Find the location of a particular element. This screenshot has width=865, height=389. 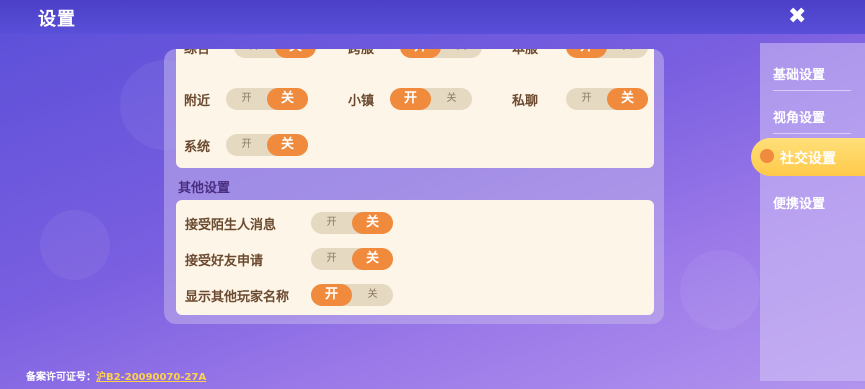

top-bar: 设置 ✖ is located at coordinates (432, 17).